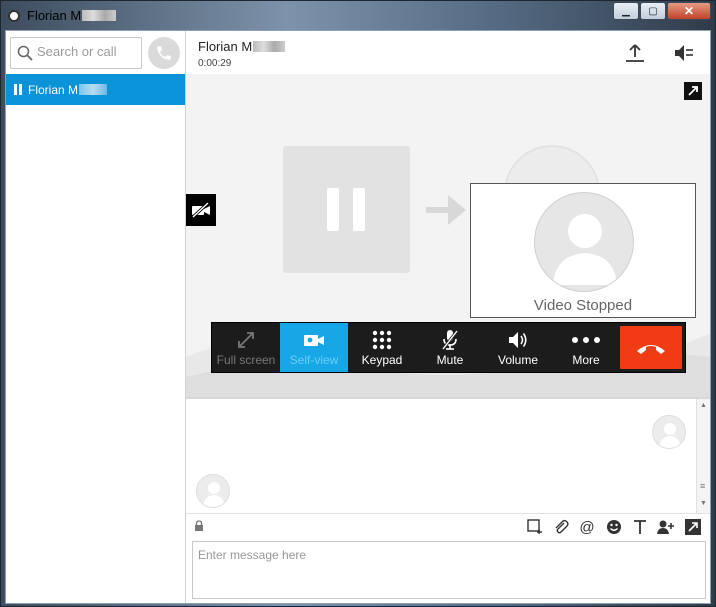  I want to click on paperclip-icon, so click(562, 526).